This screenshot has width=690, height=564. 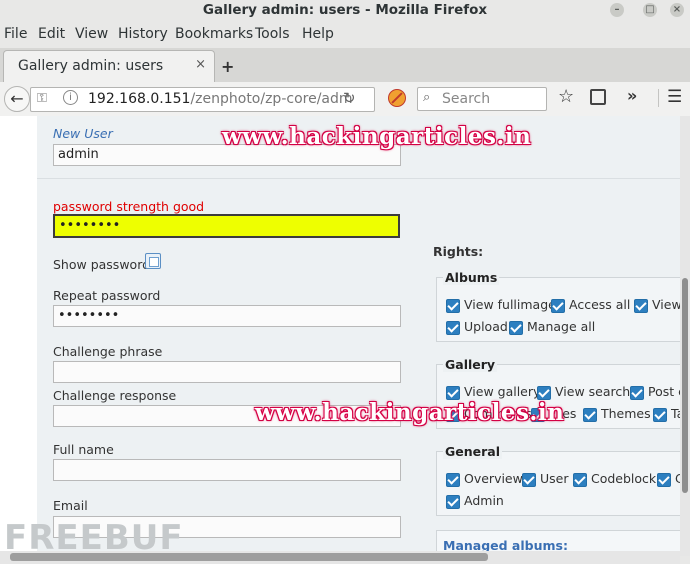 What do you see at coordinates (17, 99) in the screenshot?
I see `back-arrow-icon: ←` at bounding box center [17, 99].